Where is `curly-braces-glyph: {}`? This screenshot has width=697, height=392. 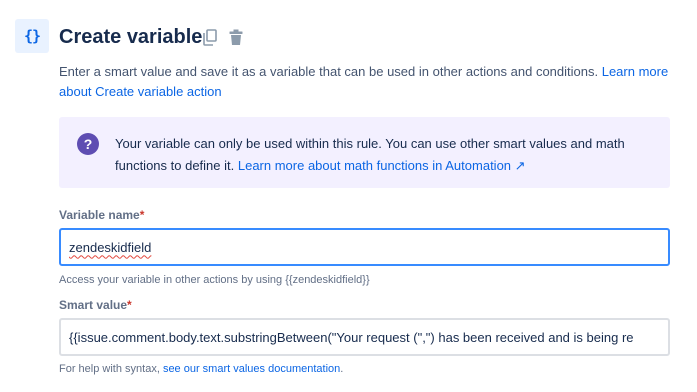 curly-braces-glyph: {} is located at coordinates (32, 36).